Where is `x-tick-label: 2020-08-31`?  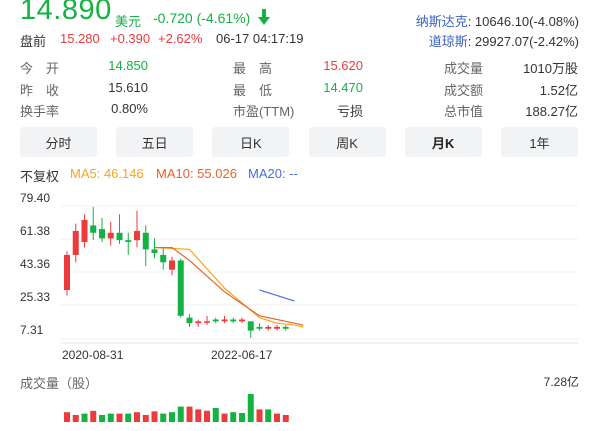
x-tick-label: 2020-08-31 is located at coordinates (93, 355).